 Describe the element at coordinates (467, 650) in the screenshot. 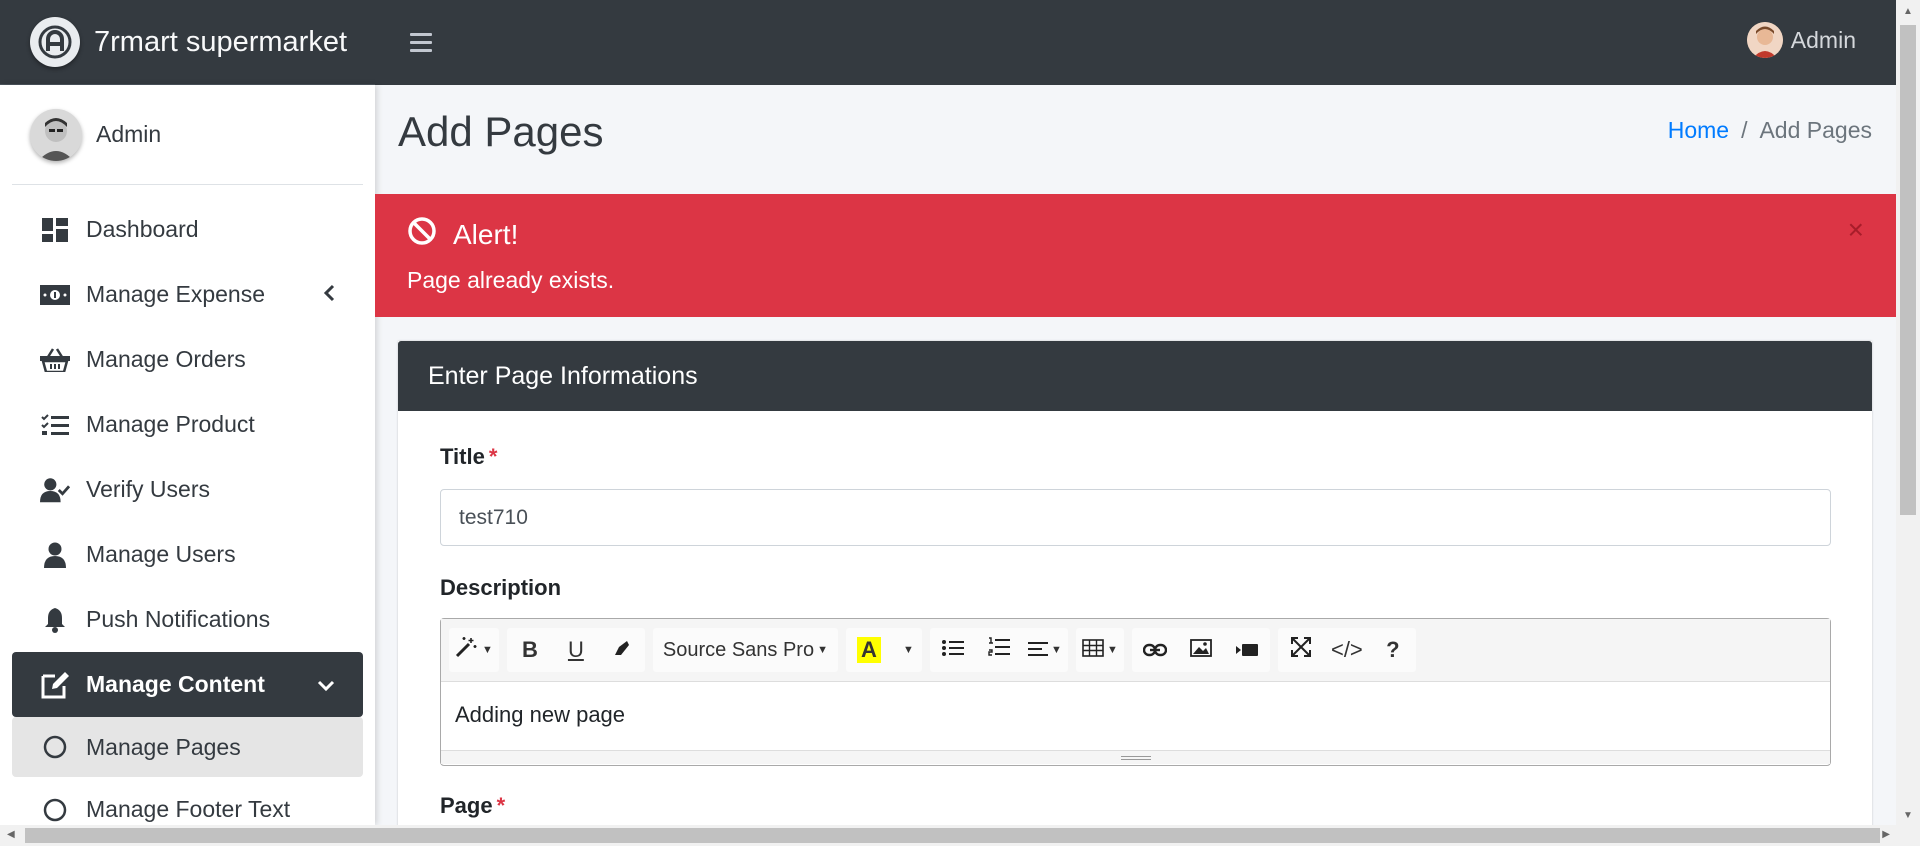

I see `magic-wand-icon` at that location.